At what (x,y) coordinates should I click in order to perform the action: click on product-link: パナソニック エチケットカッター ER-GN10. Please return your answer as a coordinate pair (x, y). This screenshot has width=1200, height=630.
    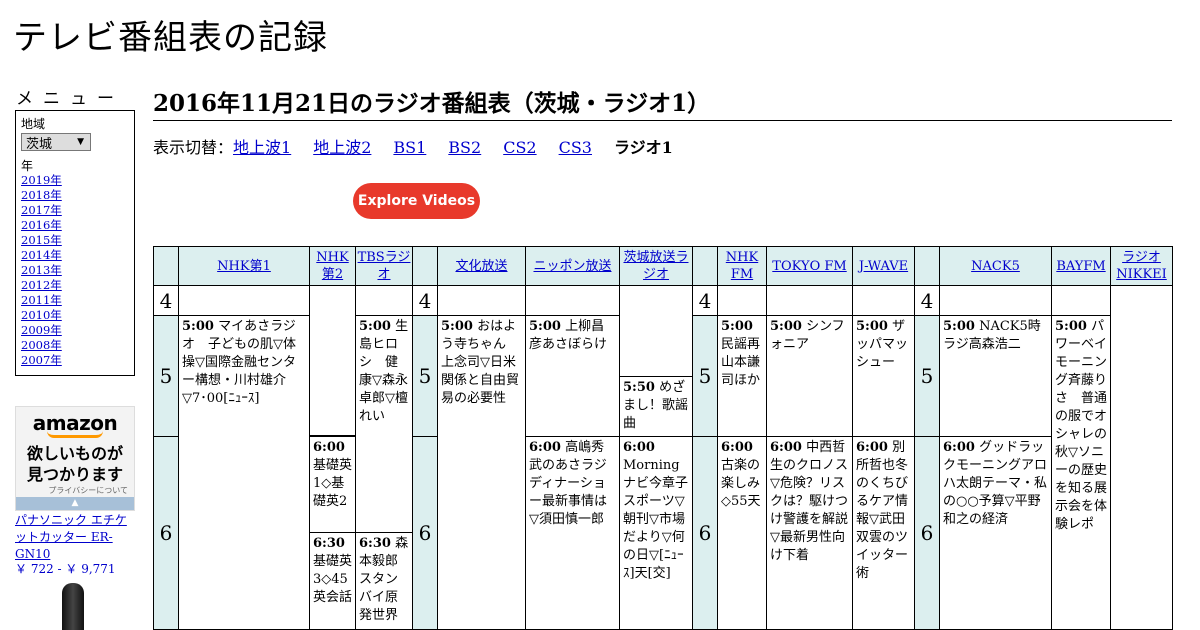
    Looking at the image, I should click on (75, 537).